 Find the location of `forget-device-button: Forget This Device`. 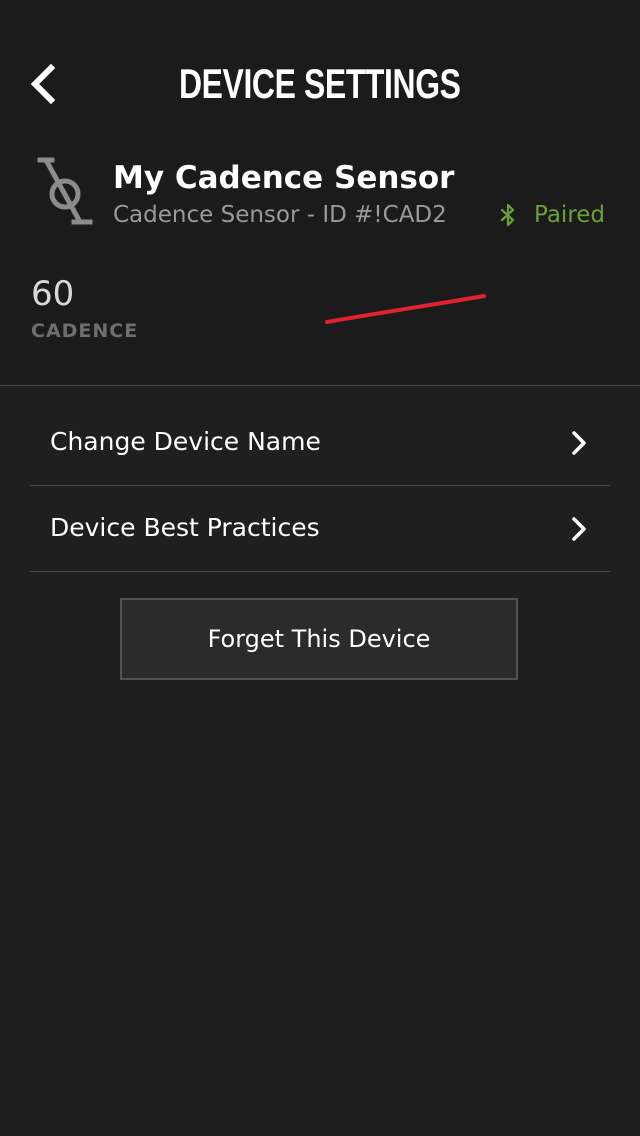

forget-device-button: Forget This Device is located at coordinates (319, 639).